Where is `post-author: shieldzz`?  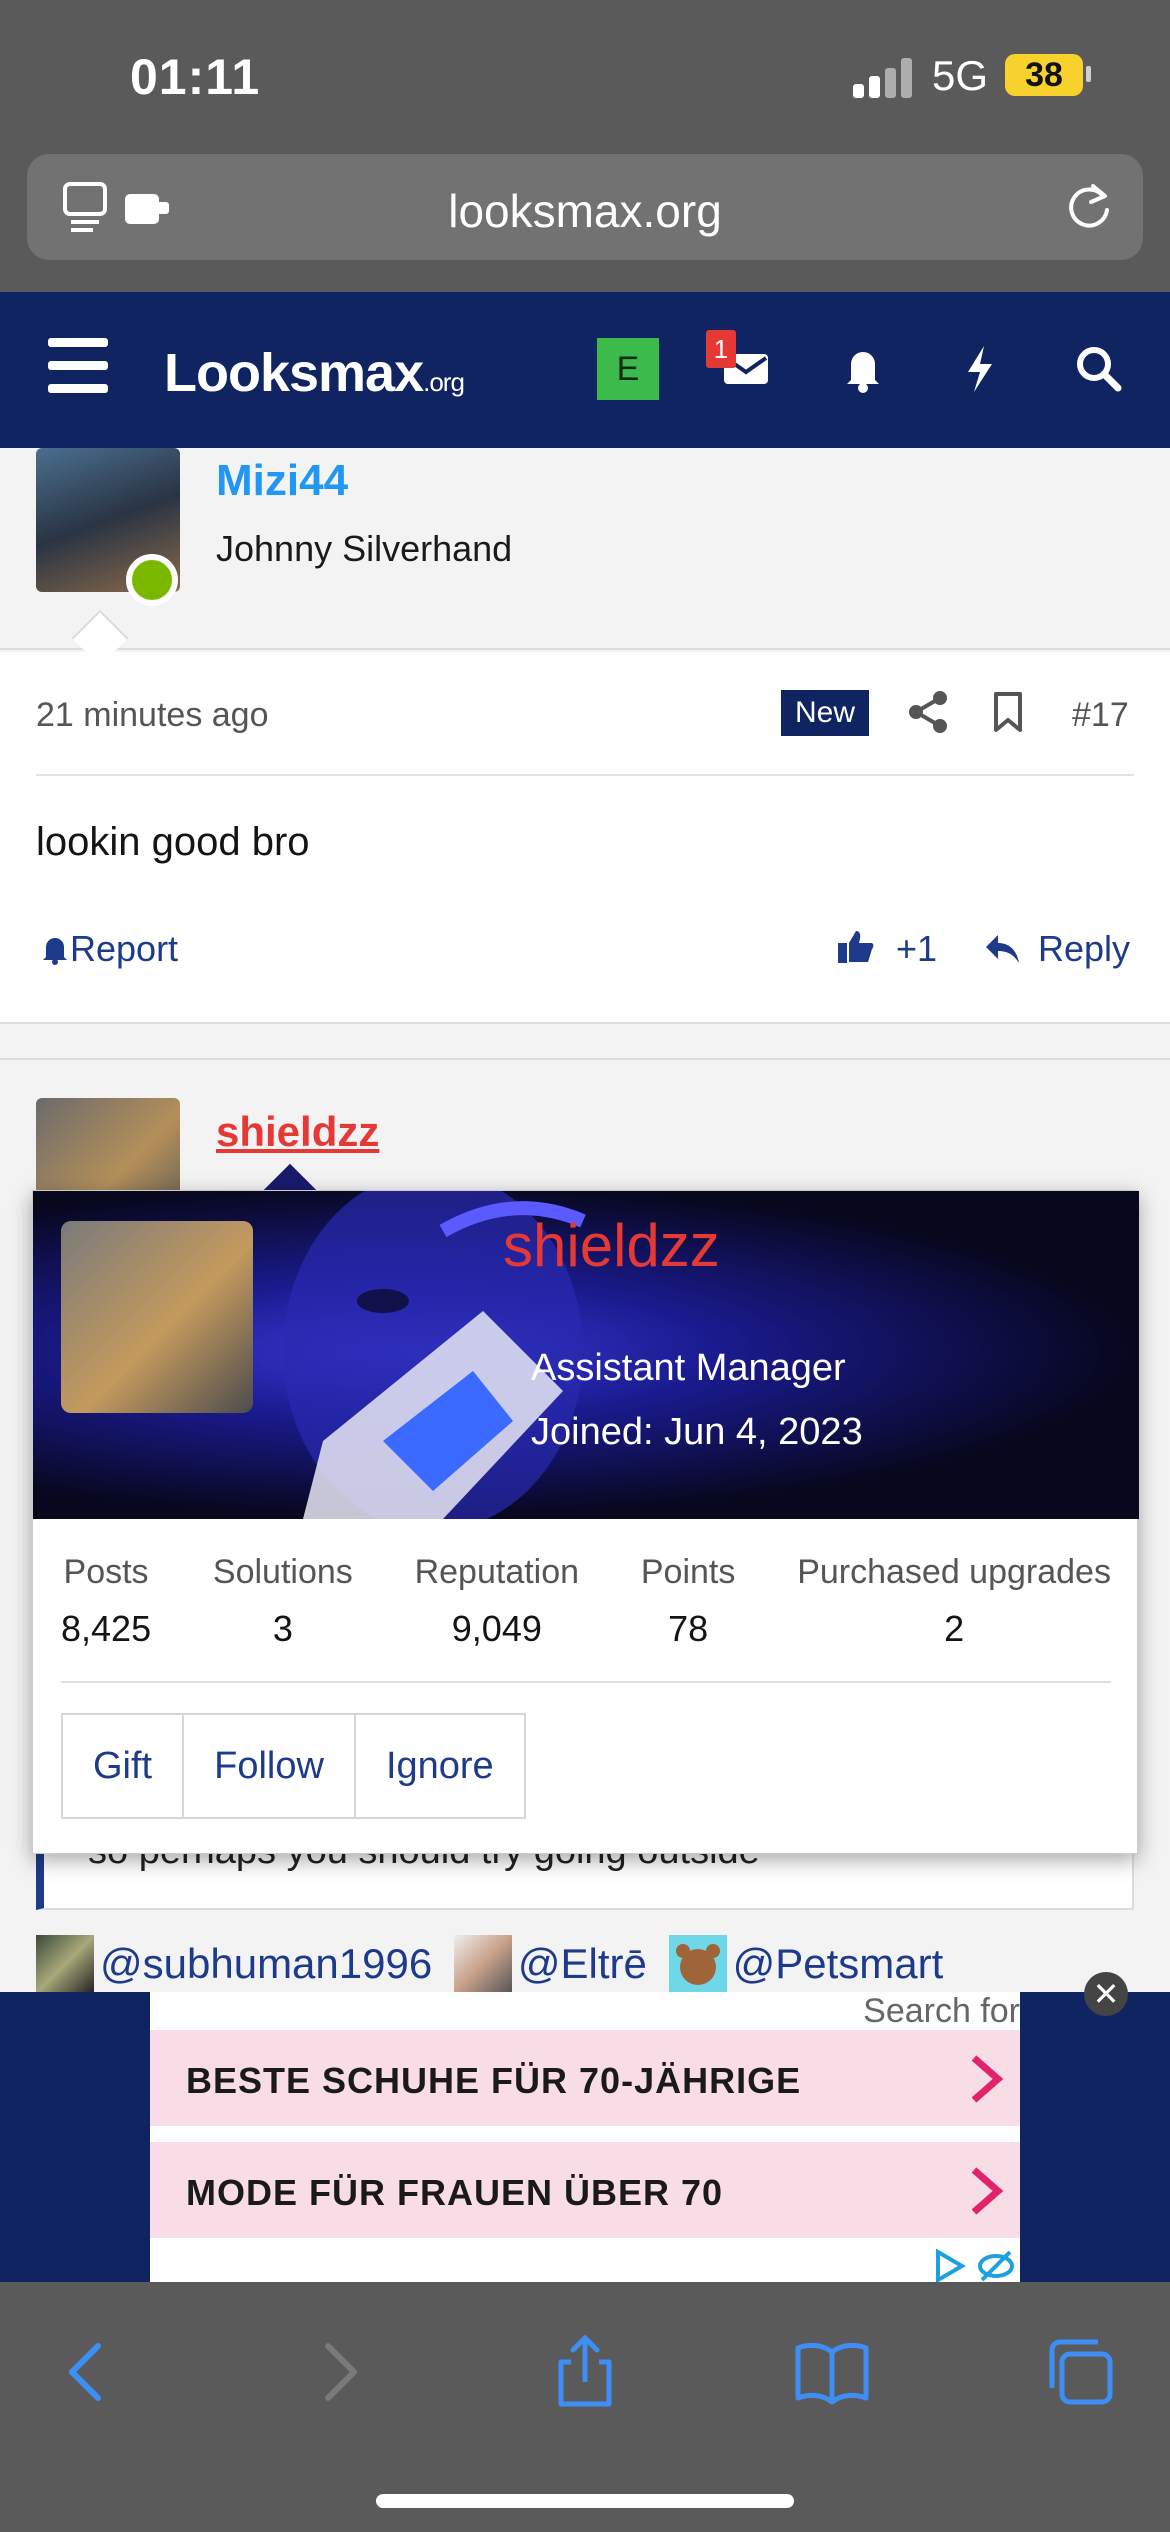
post-author: shieldzz is located at coordinates (297, 1132).